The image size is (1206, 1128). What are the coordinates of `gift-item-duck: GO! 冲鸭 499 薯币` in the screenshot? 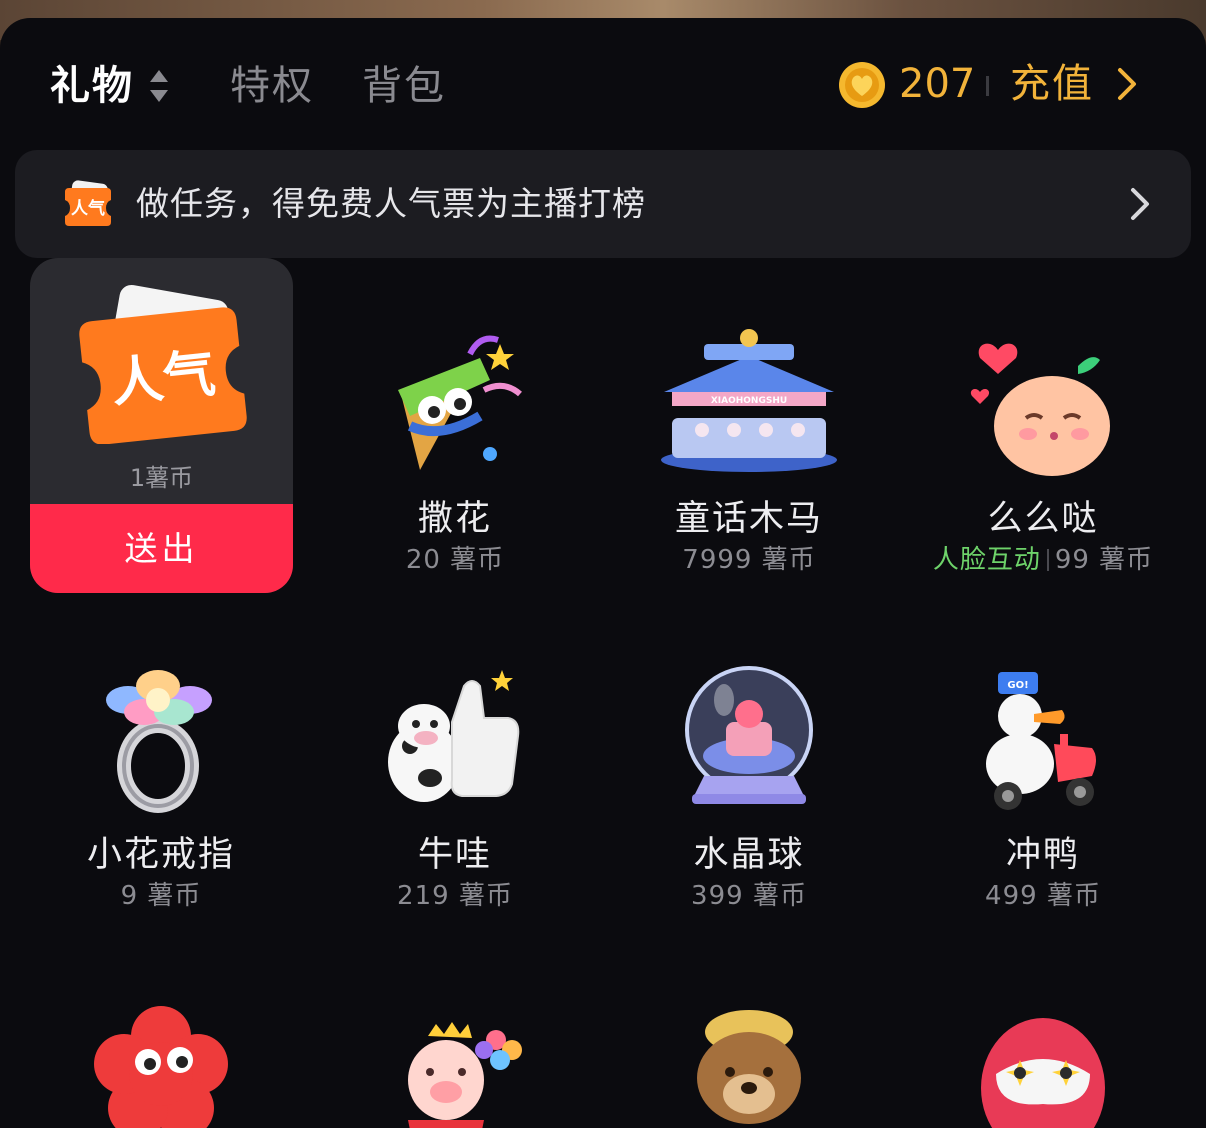 It's located at (1043, 795).